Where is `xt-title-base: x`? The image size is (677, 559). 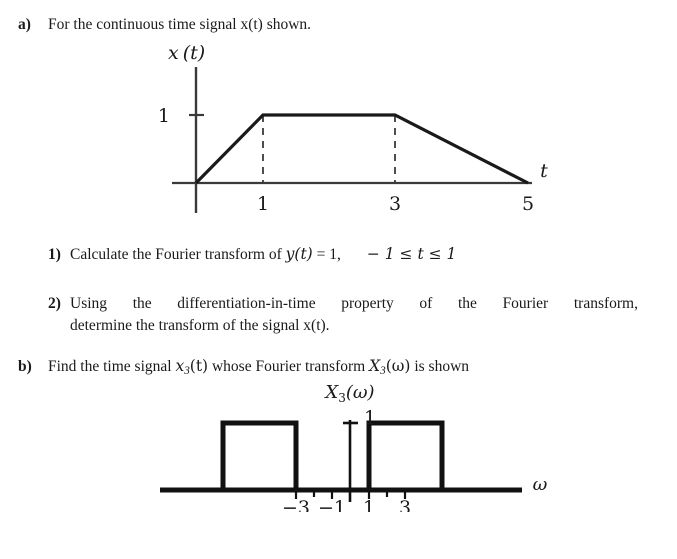 xt-title-base: x is located at coordinates (173, 54).